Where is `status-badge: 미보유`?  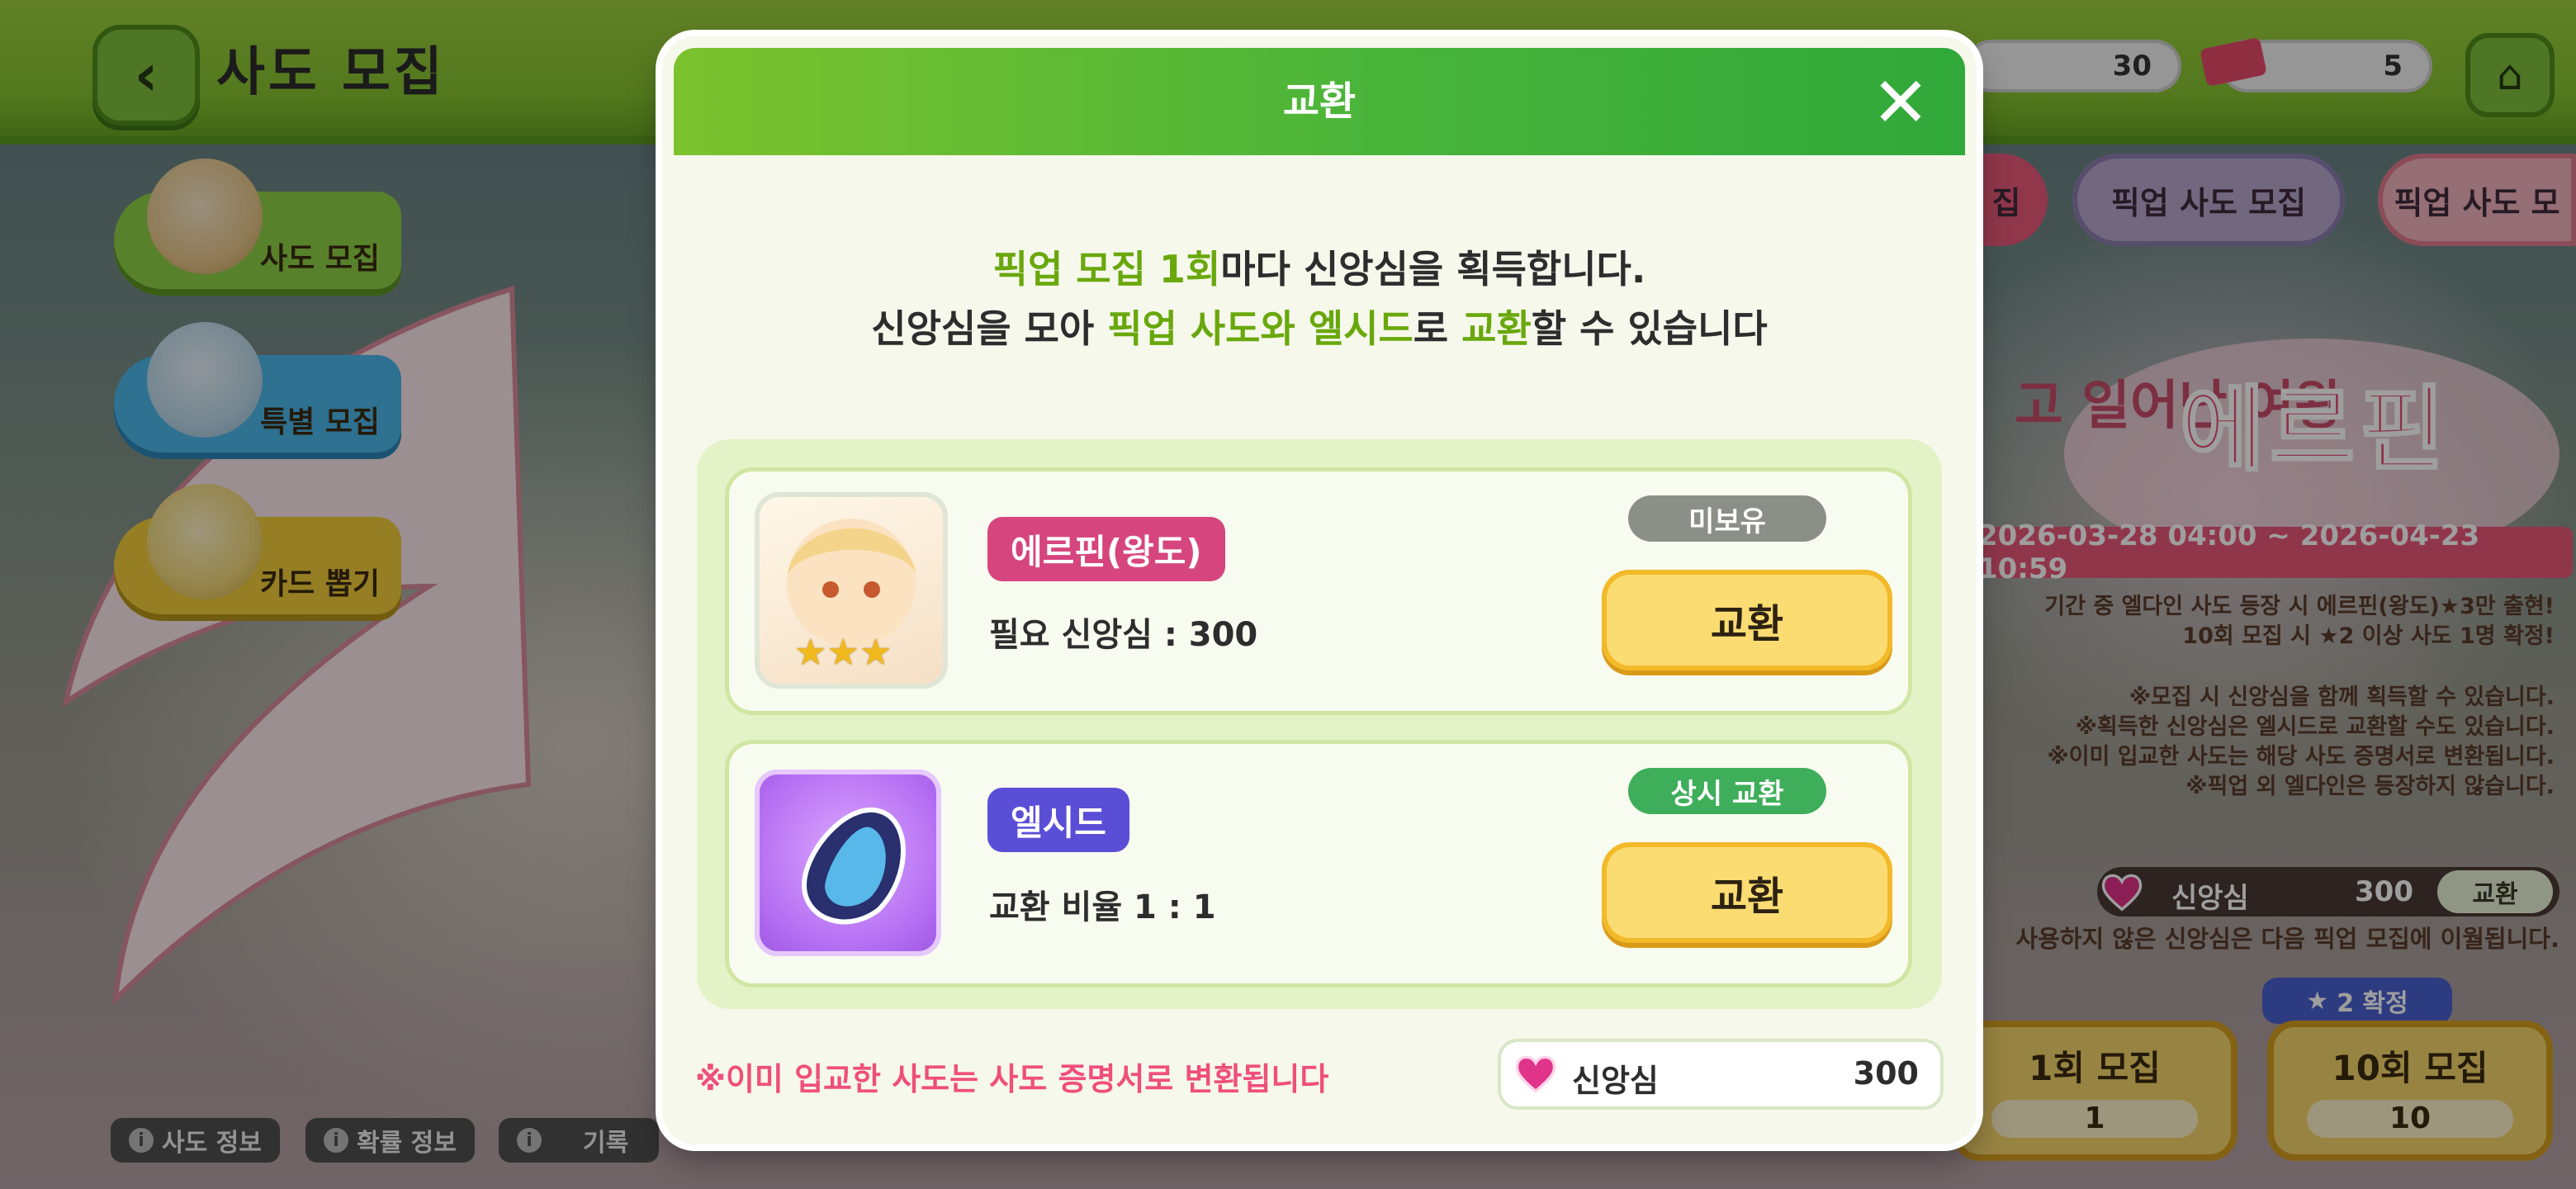 status-badge: 미보유 is located at coordinates (1727, 518).